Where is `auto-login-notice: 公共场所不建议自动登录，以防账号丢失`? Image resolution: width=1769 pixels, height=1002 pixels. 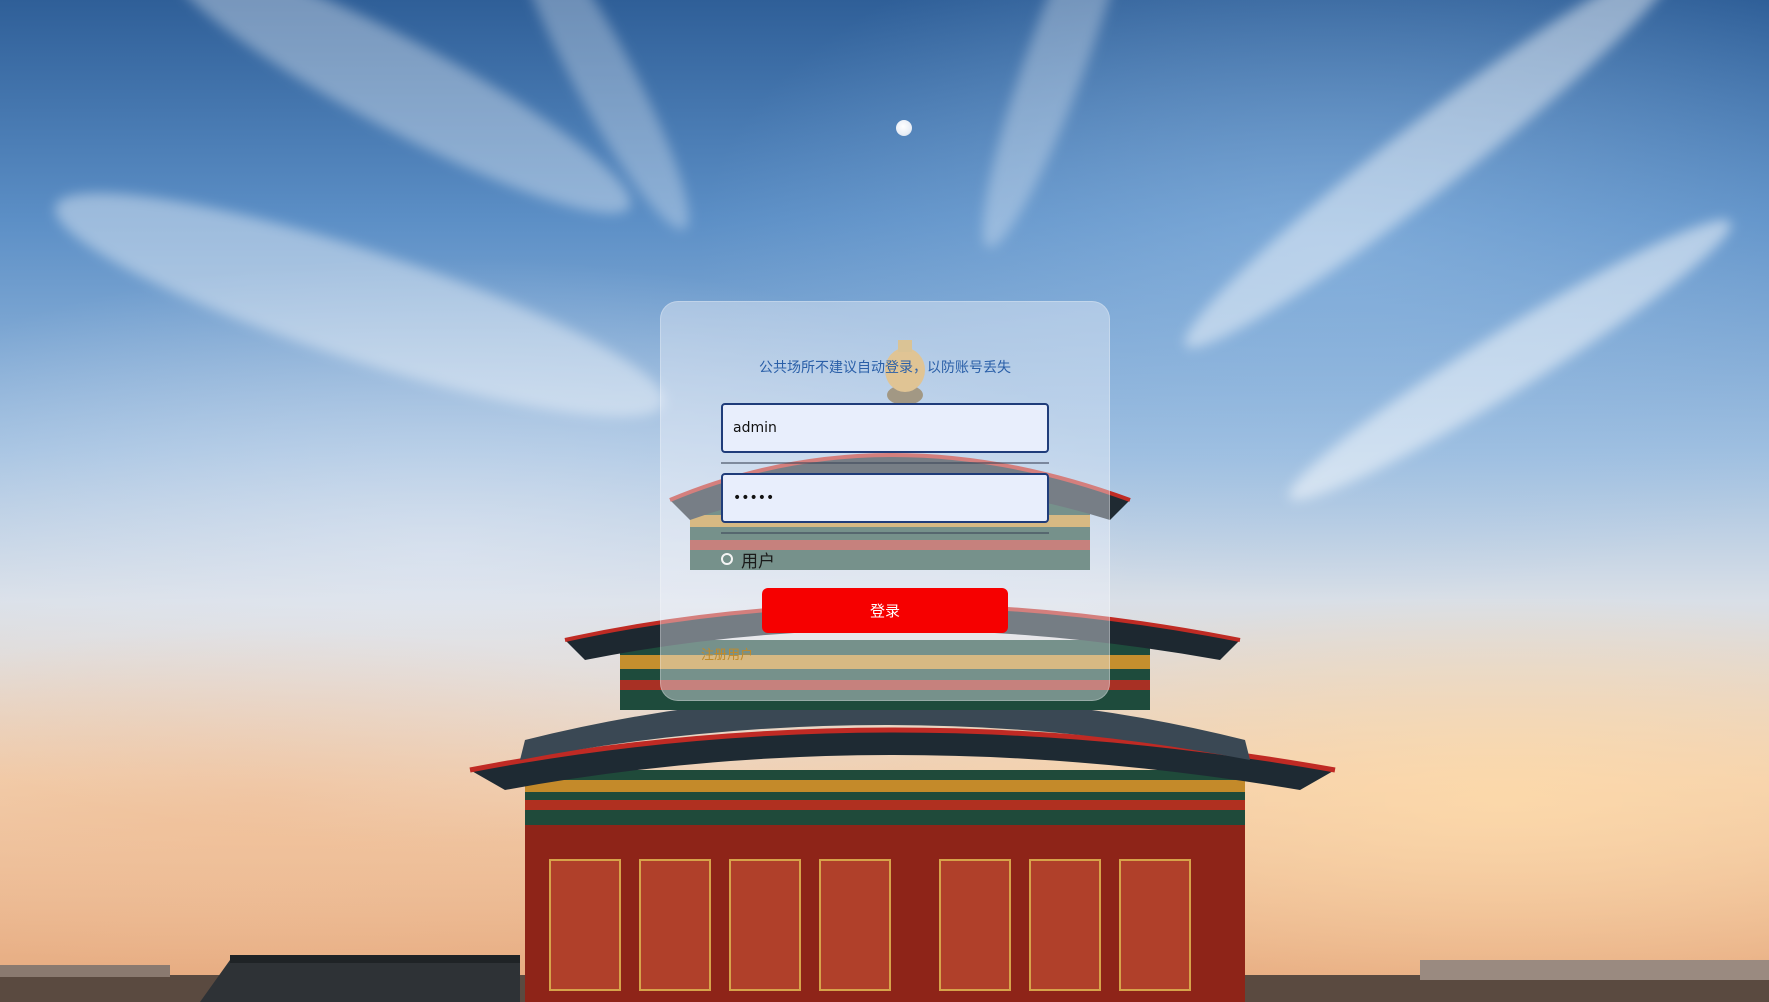 auto-login-notice: 公共场所不建议自动登录，以防账号丢失 is located at coordinates (885, 368).